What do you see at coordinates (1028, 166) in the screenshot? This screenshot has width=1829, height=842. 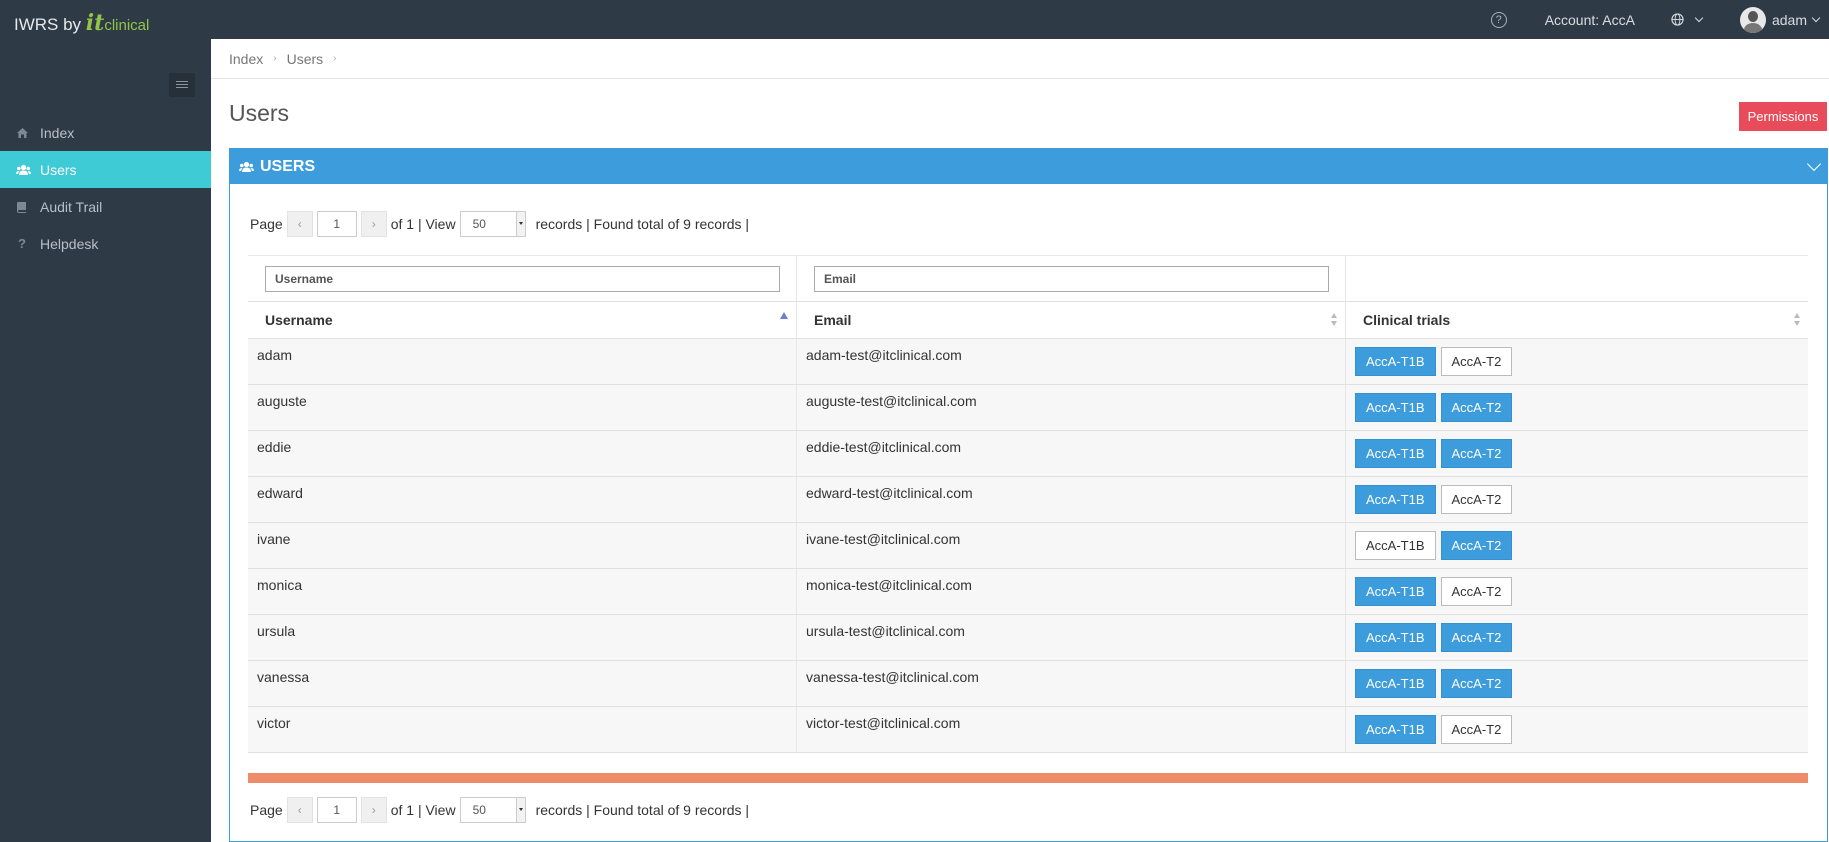 I see `panel-header: USERS` at bounding box center [1028, 166].